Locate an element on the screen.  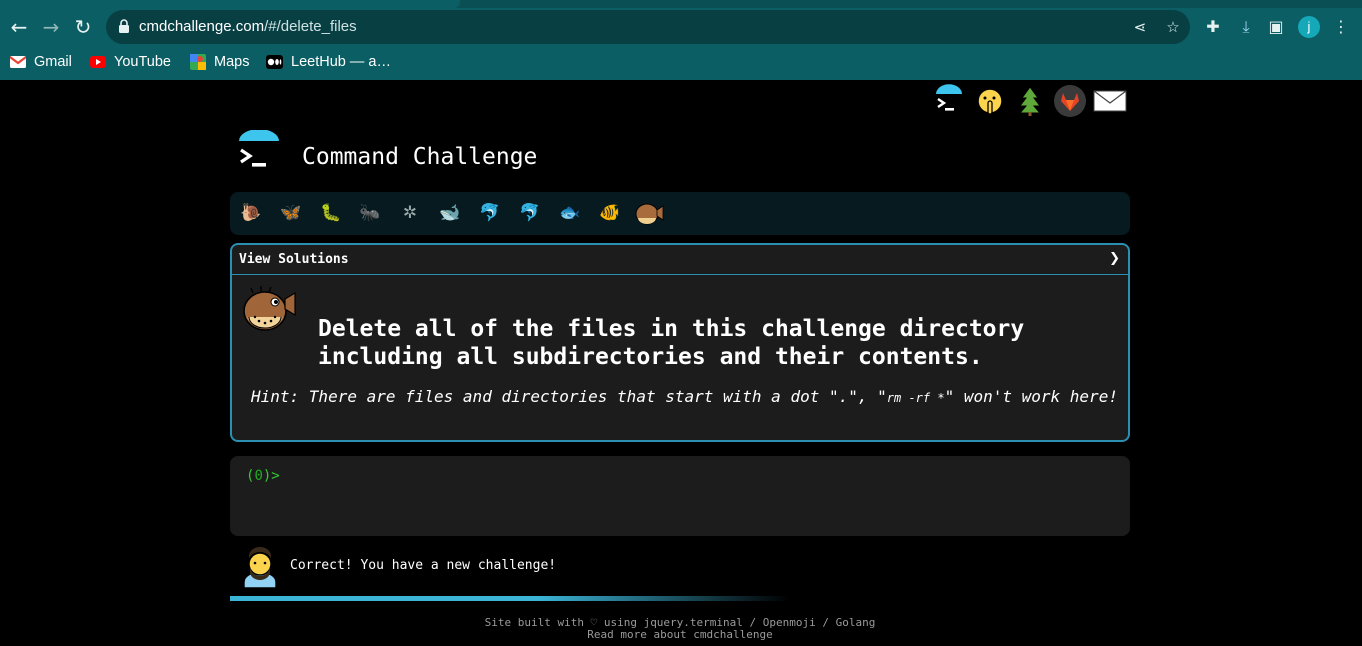
bookmark-youtube: YouTube is located at coordinates (130, 62).